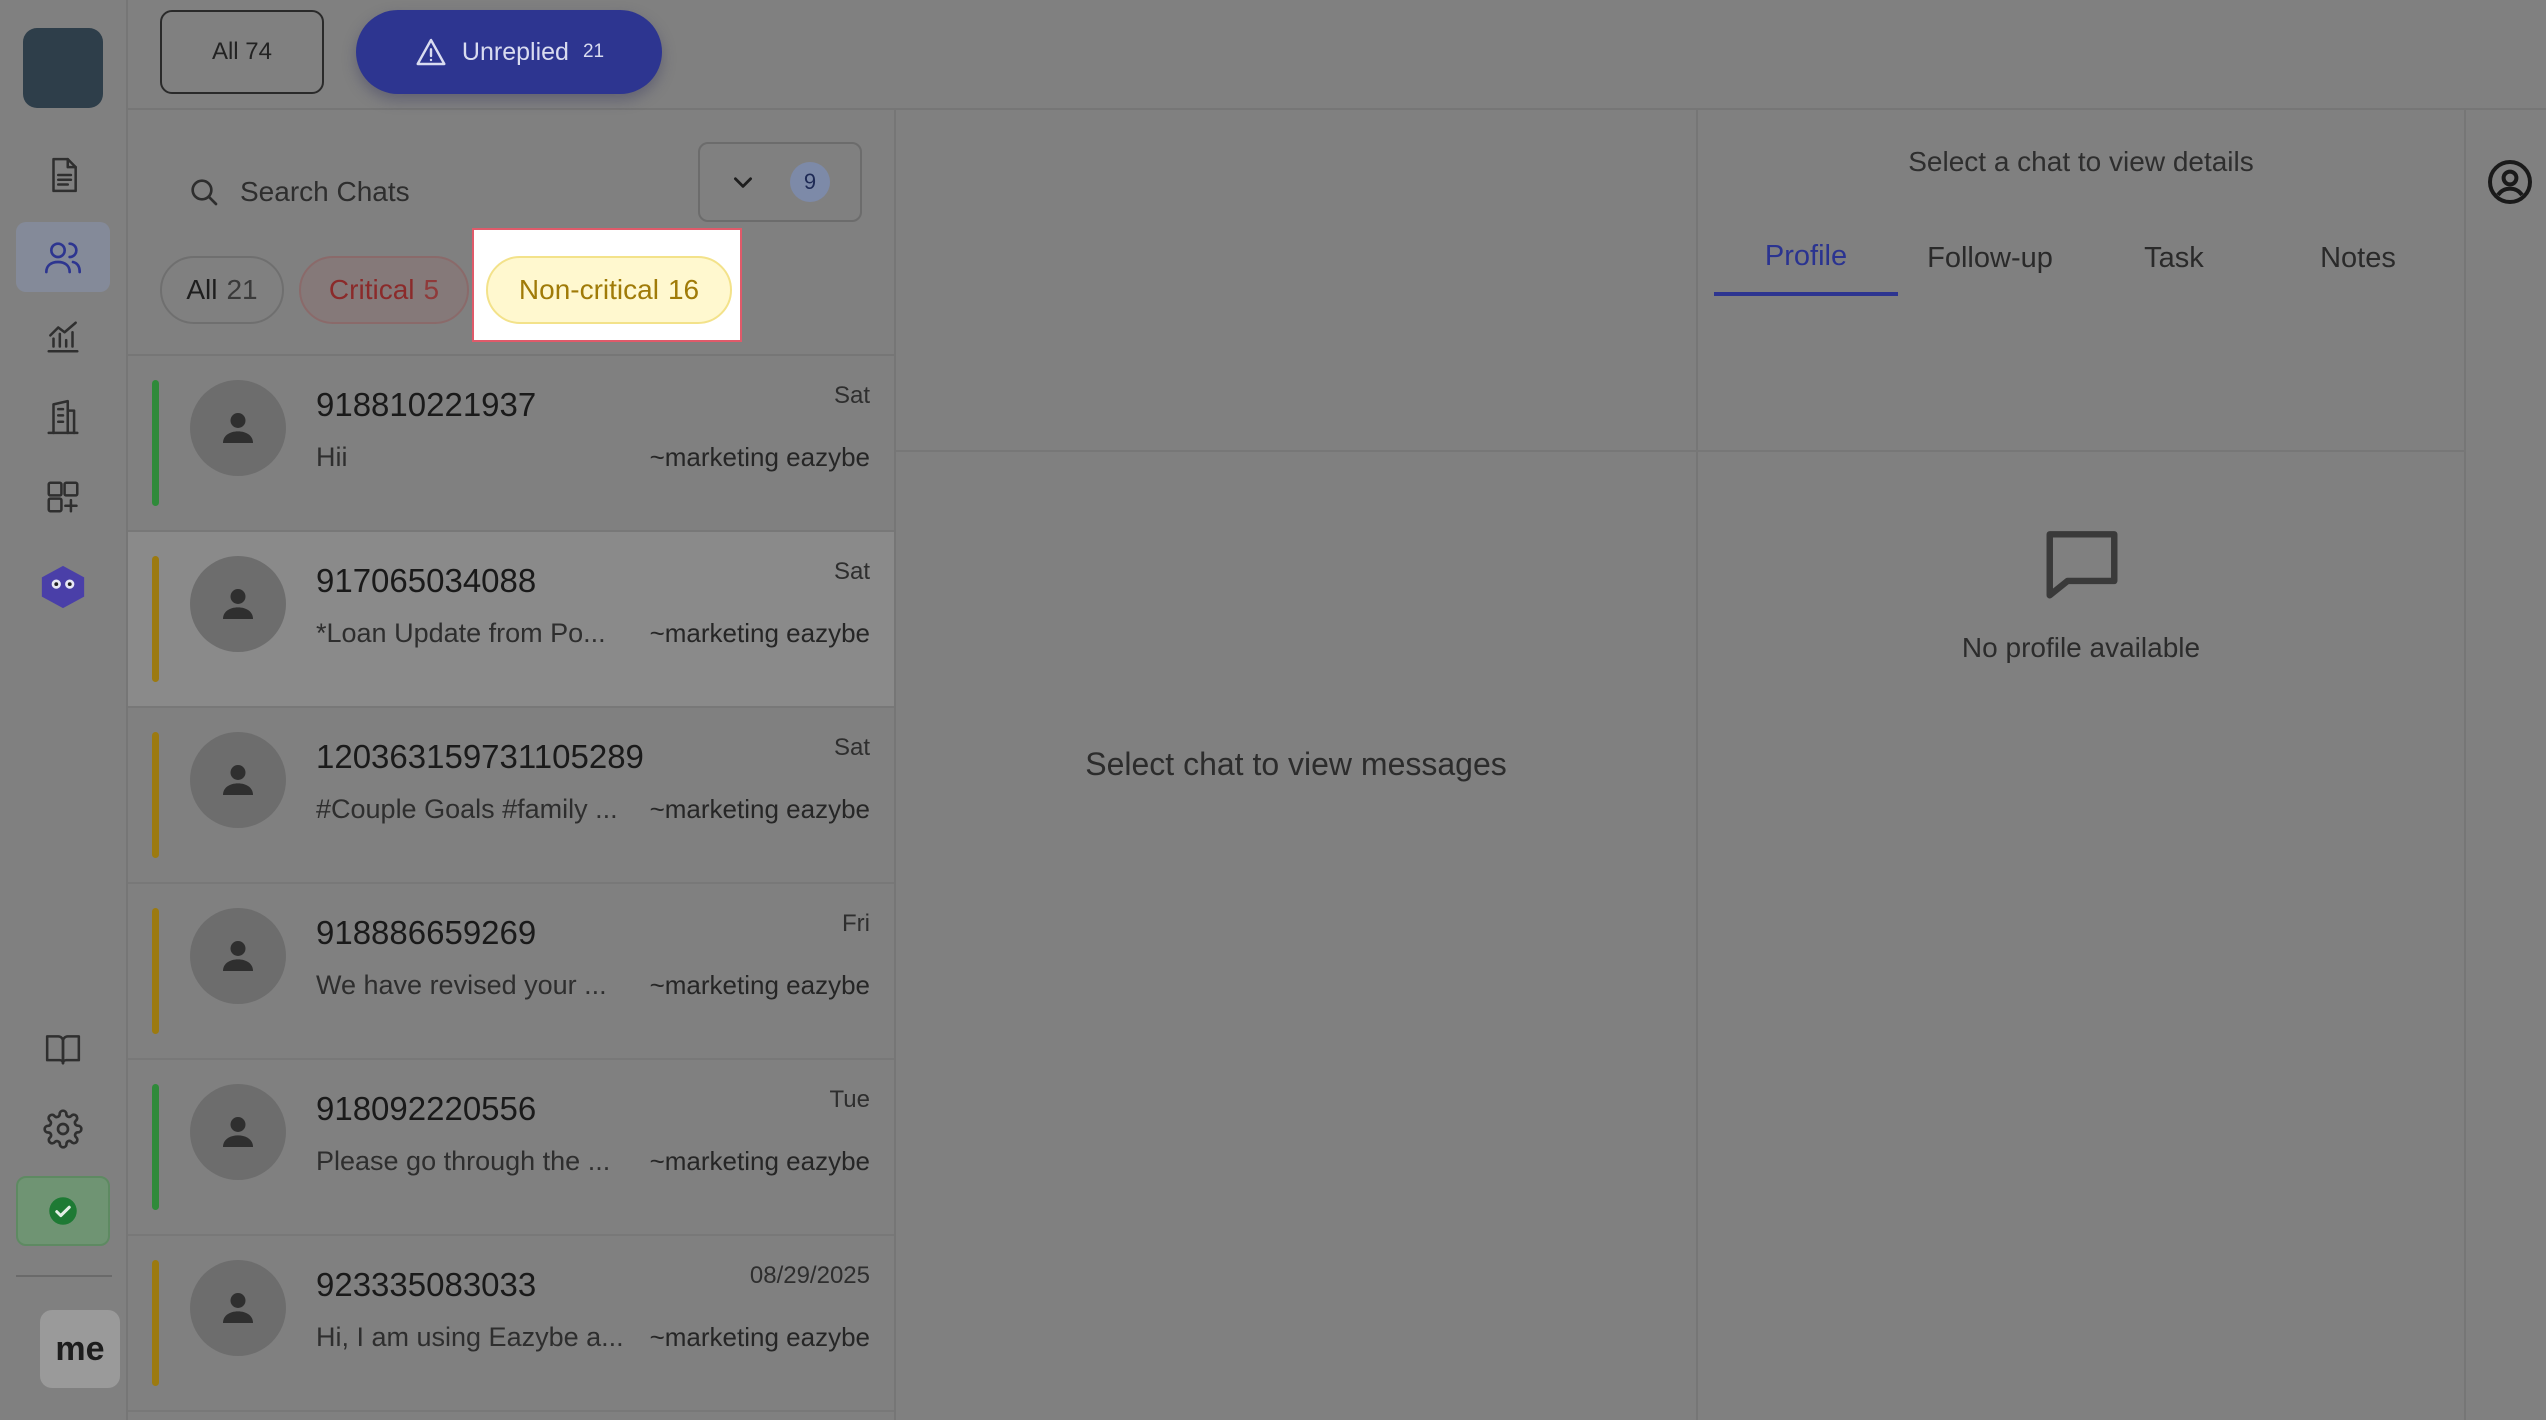  What do you see at coordinates (2081, 647) in the screenshot?
I see `no-profile-text: No profile available` at bounding box center [2081, 647].